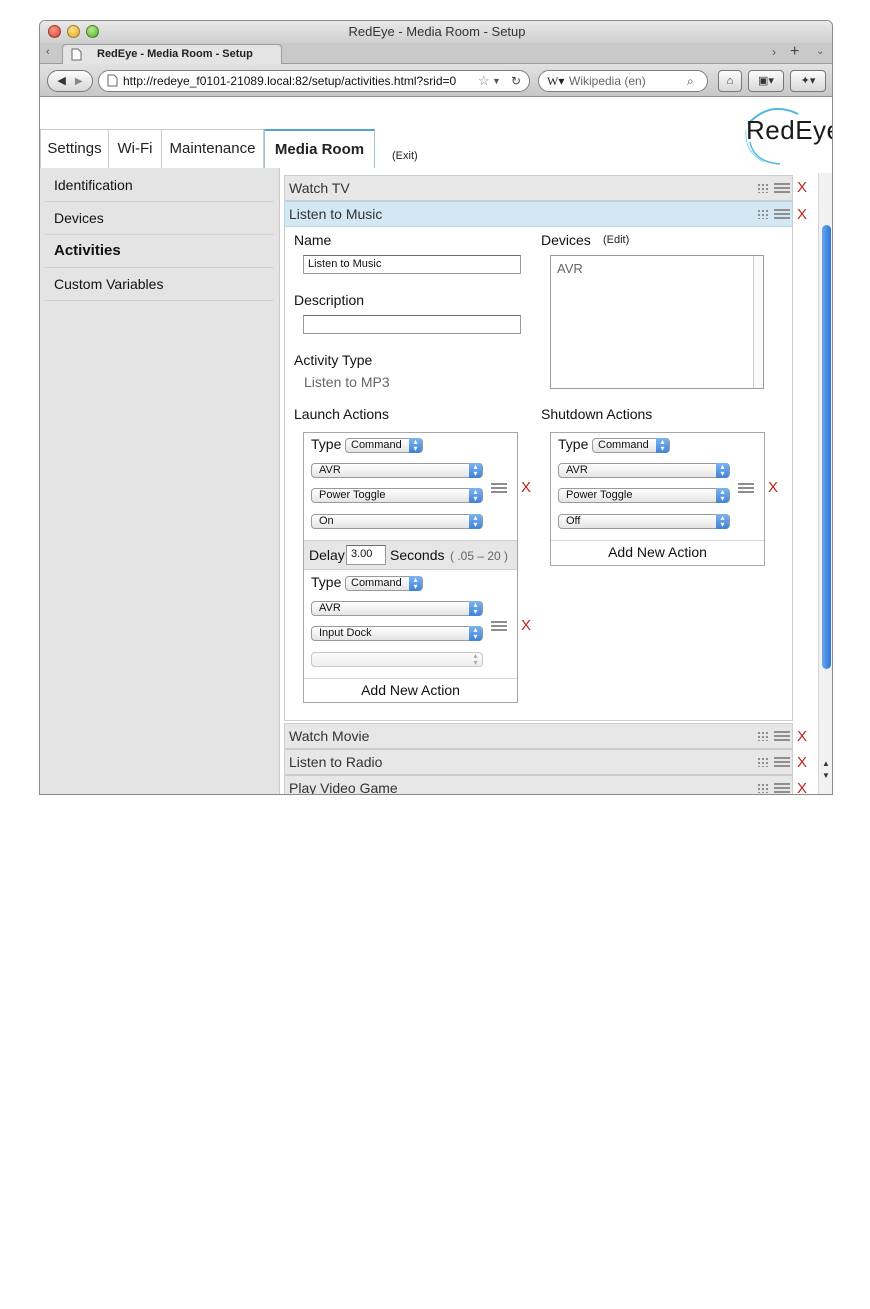  I want to click on tab-scroll-right-icon: ›, so click(774, 52).